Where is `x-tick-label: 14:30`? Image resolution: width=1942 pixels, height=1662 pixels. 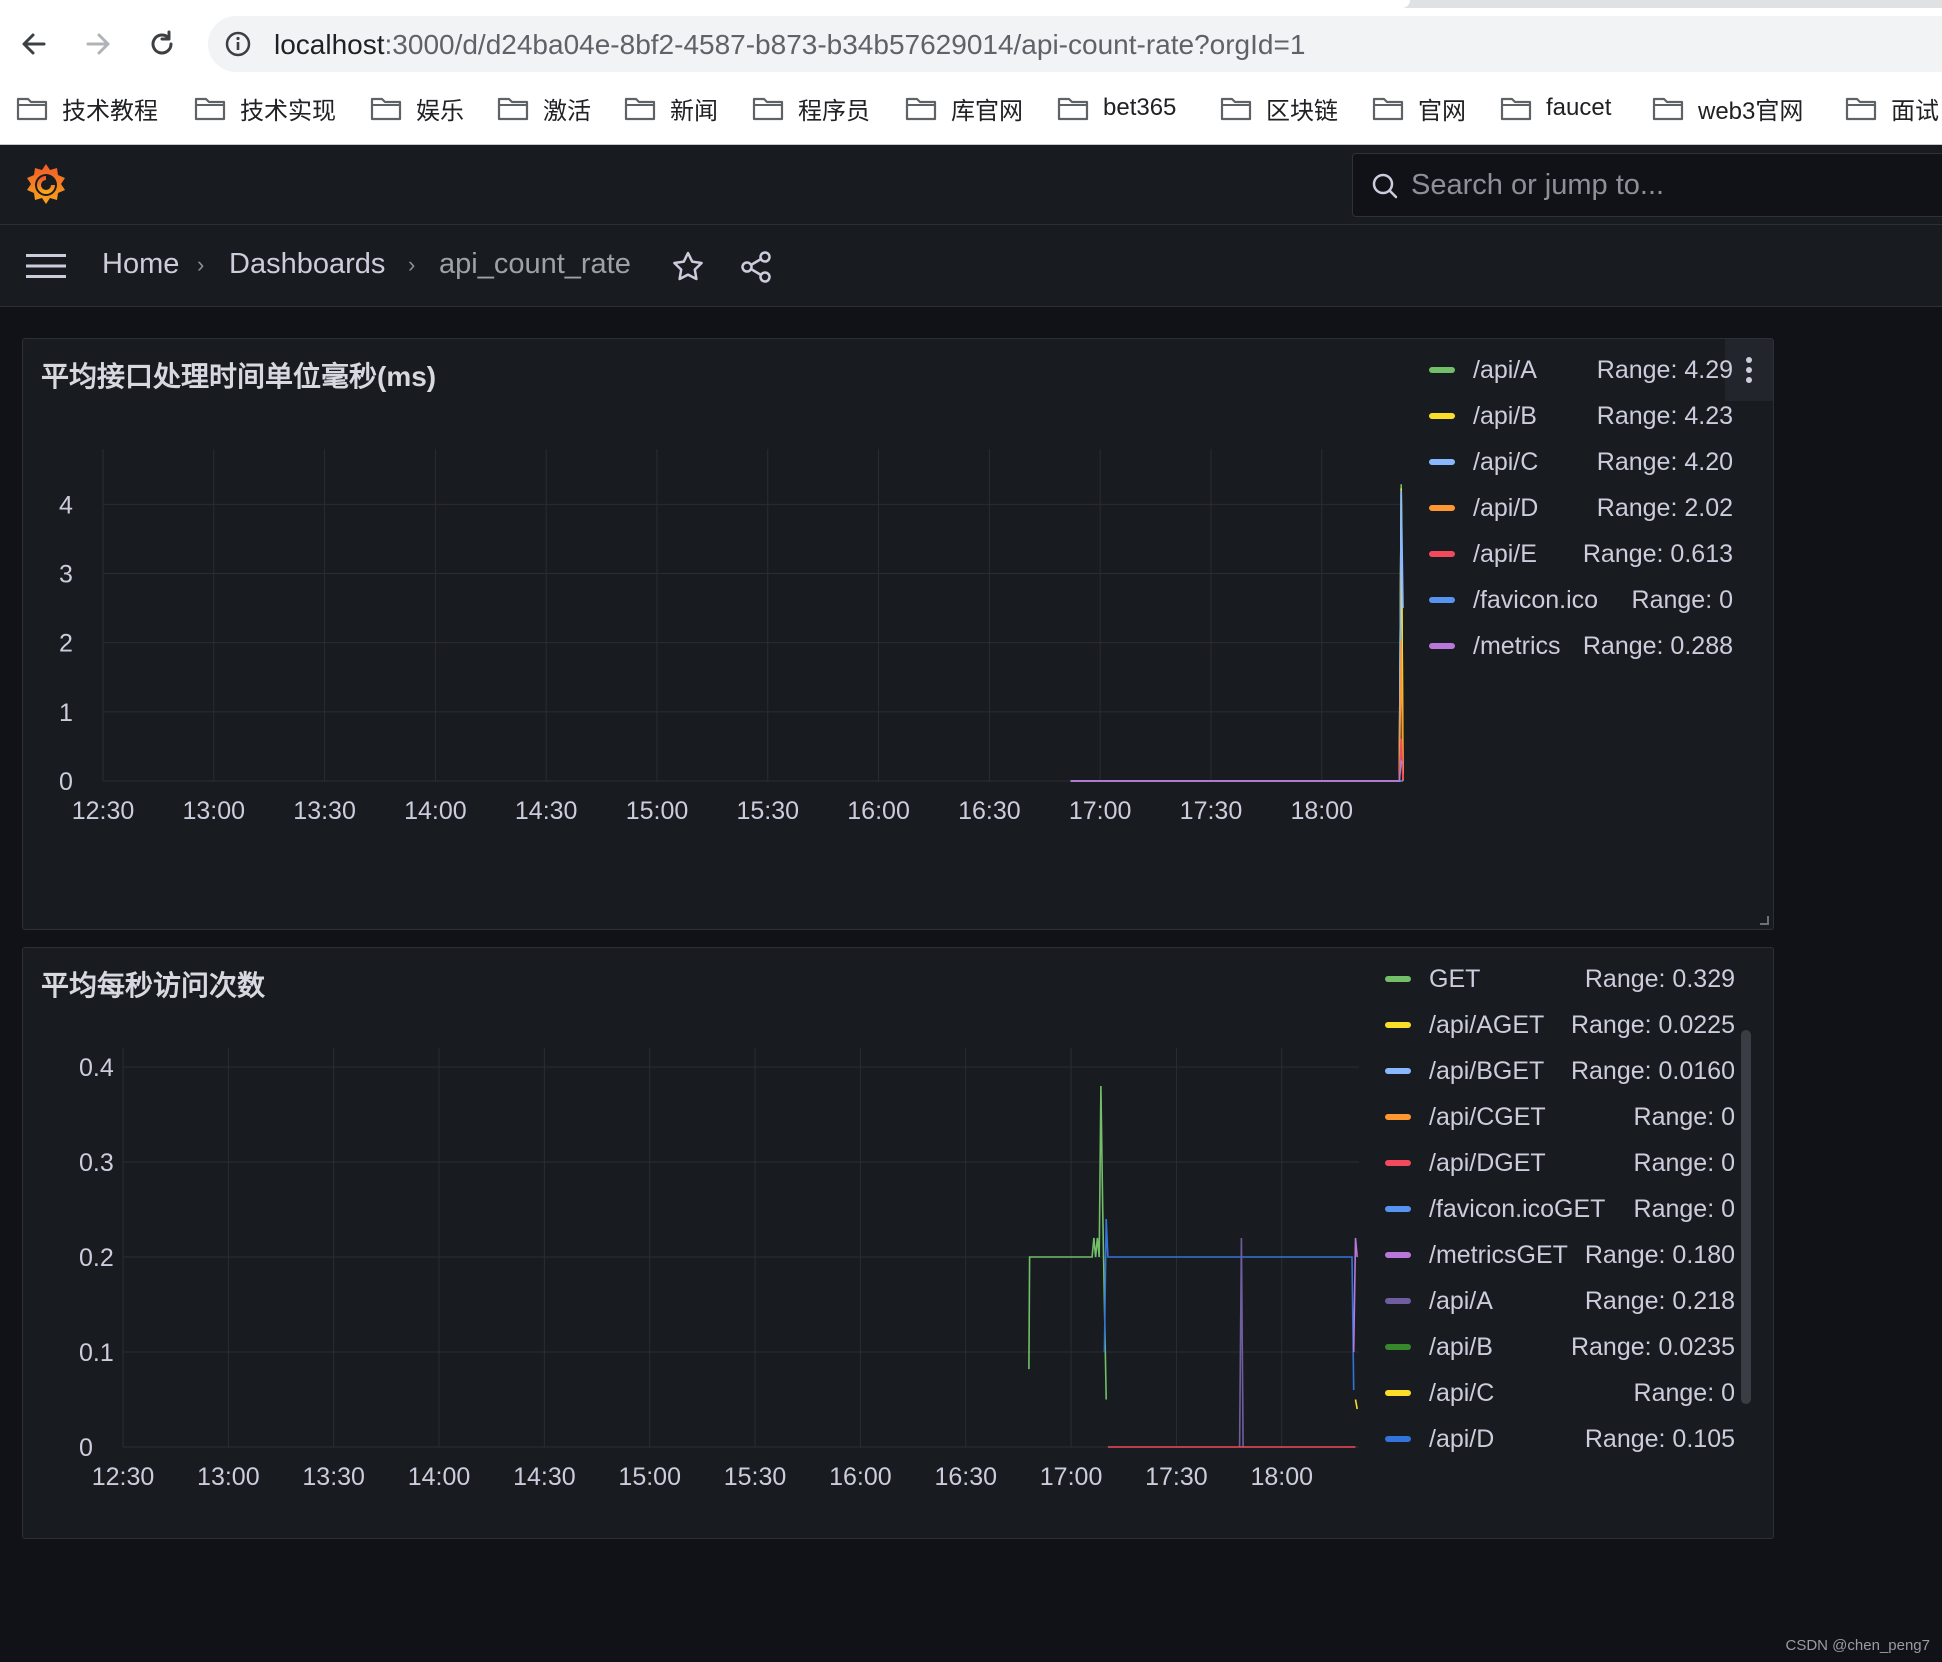
x-tick-label: 14:30 is located at coordinates (544, 1477).